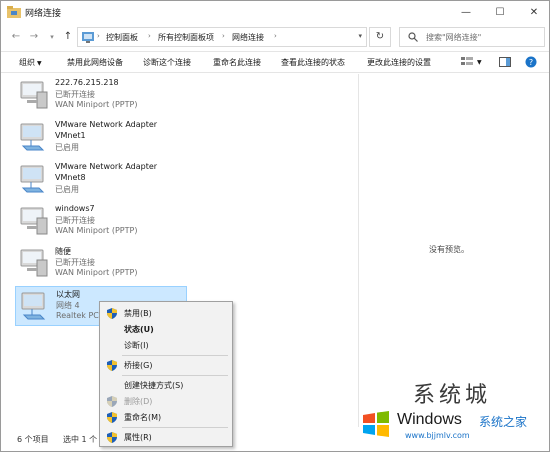  What do you see at coordinates (467, 62) in the screenshot?
I see `view-options-icon` at bounding box center [467, 62].